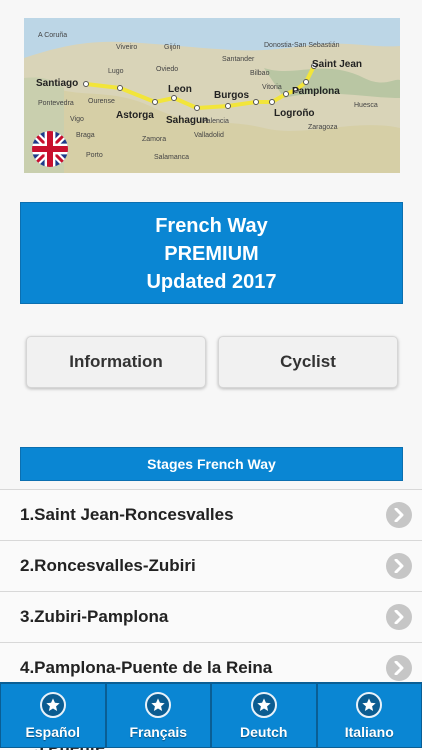 This screenshot has height=750, width=422. I want to click on tab-deutch: Deutch, so click(264, 715).